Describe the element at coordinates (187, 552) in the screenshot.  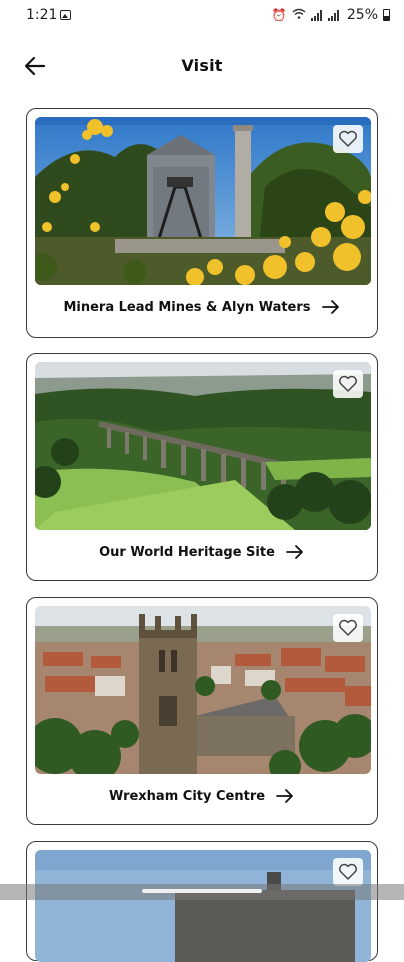
I see `card-title: Our World Heritage Site` at that location.